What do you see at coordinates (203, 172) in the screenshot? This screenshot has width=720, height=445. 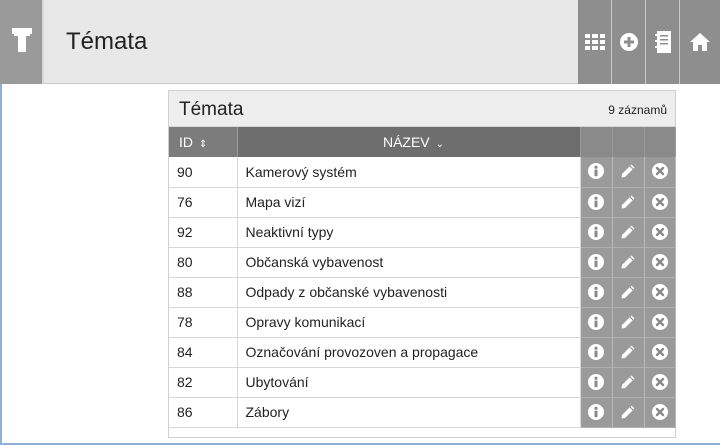 I see `cell-id: 90` at bounding box center [203, 172].